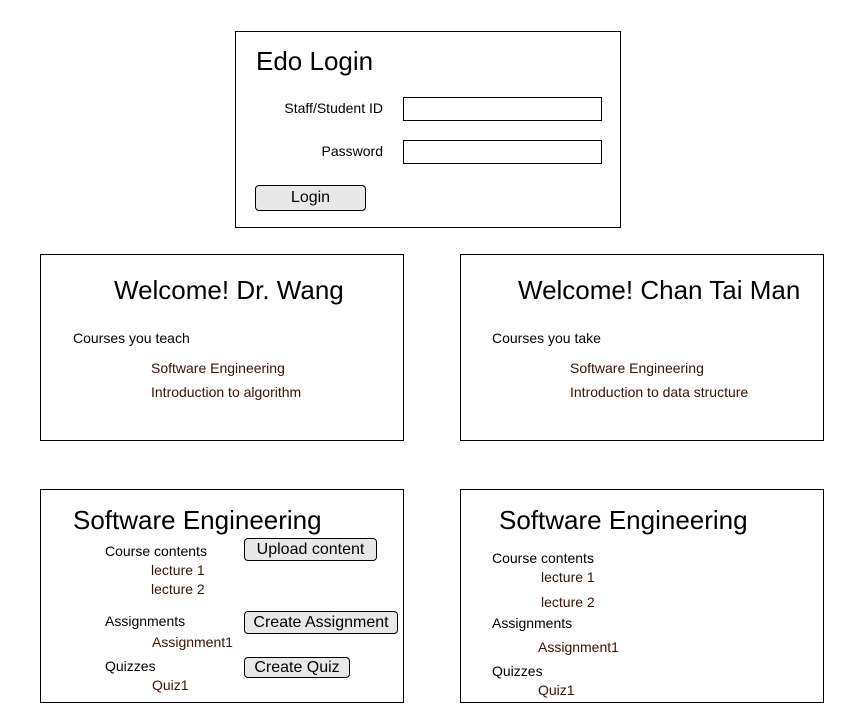  What do you see at coordinates (502, 109) in the screenshot?
I see `id-input` at bounding box center [502, 109].